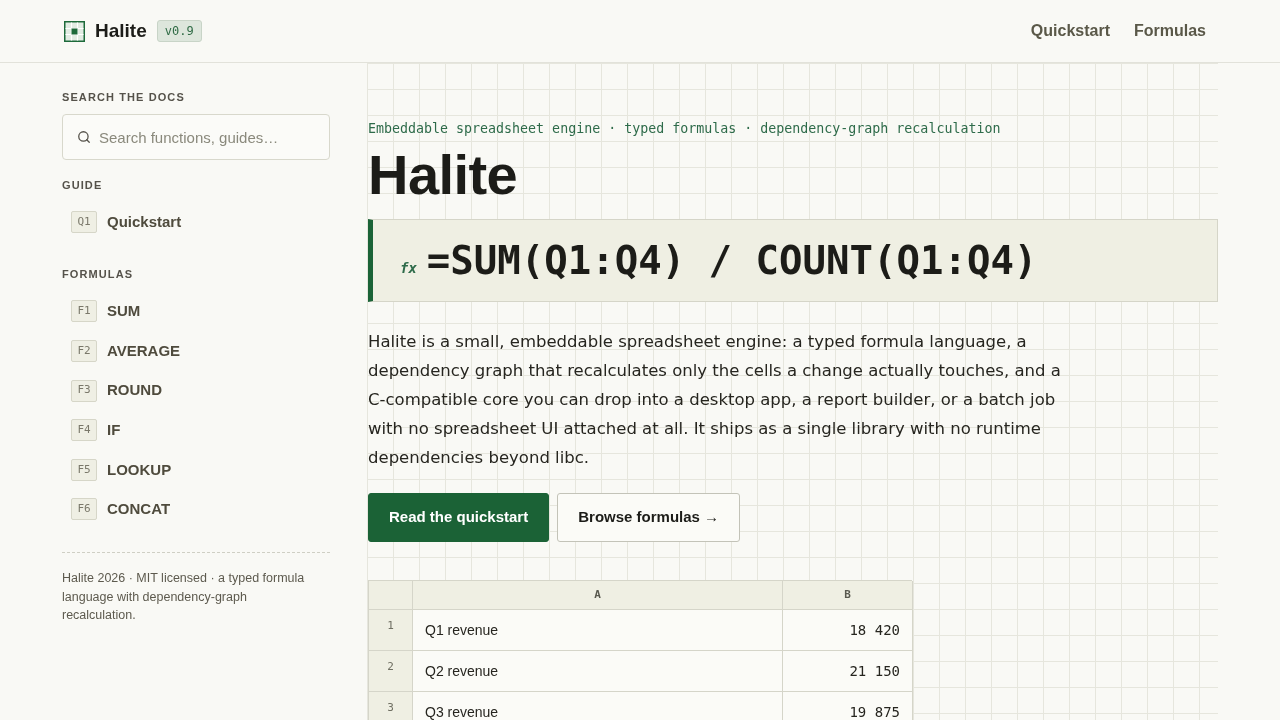  What do you see at coordinates (598, 671) in the screenshot?
I see `table-cell: Q2 revenue` at bounding box center [598, 671].